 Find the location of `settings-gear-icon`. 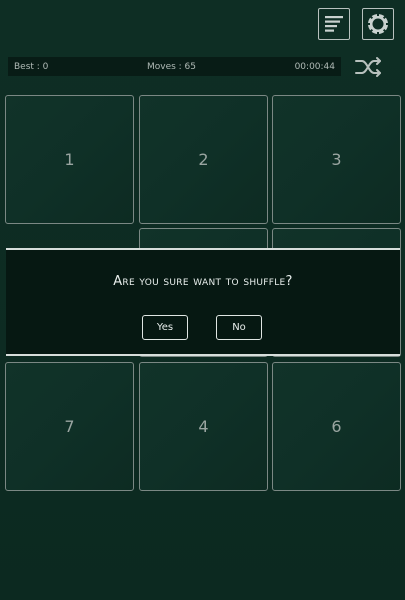

settings-gear-icon is located at coordinates (378, 24).